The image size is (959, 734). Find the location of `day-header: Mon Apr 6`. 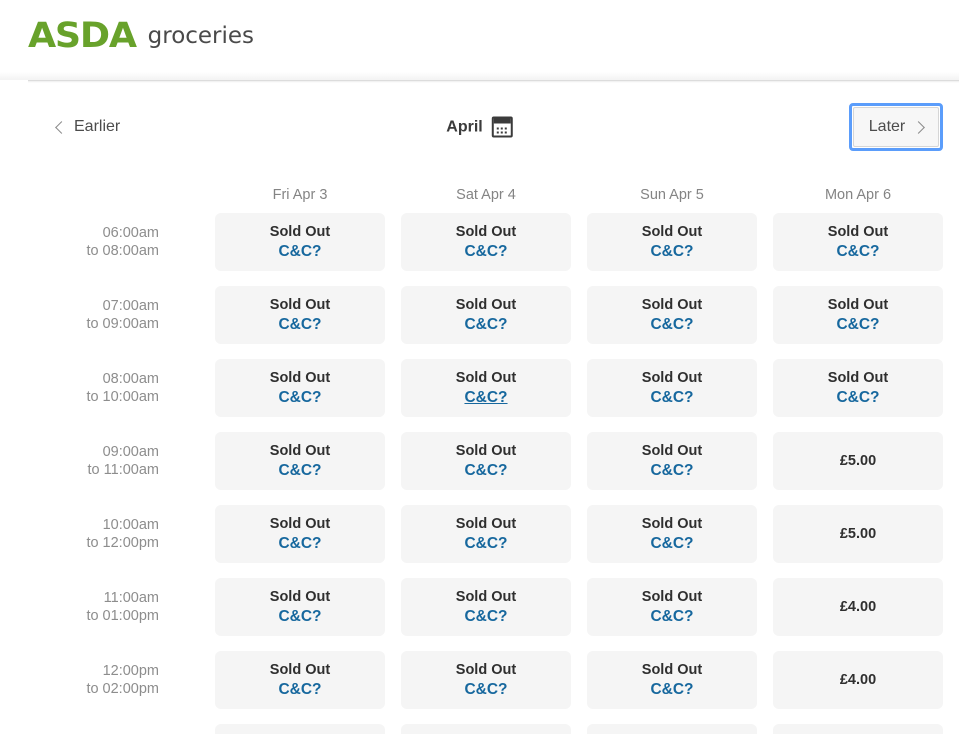

day-header: Mon Apr 6 is located at coordinates (858, 195).